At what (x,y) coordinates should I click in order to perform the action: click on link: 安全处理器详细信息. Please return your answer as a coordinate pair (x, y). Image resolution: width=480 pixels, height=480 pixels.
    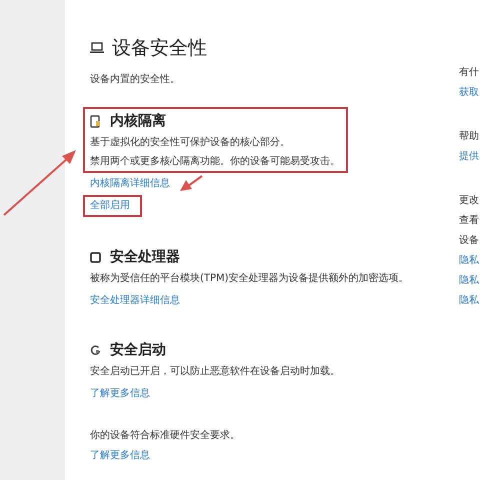
    Looking at the image, I should click on (135, 301).